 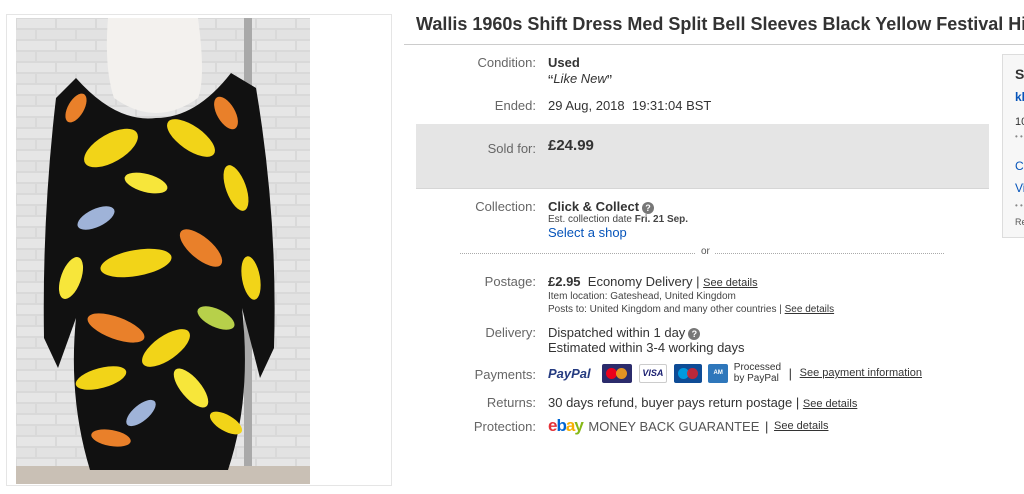 What do you see at coordinates (1019, 74) in the screenshot?
I see `seller-panel-heading: S` at bounding box center [1019, 74].